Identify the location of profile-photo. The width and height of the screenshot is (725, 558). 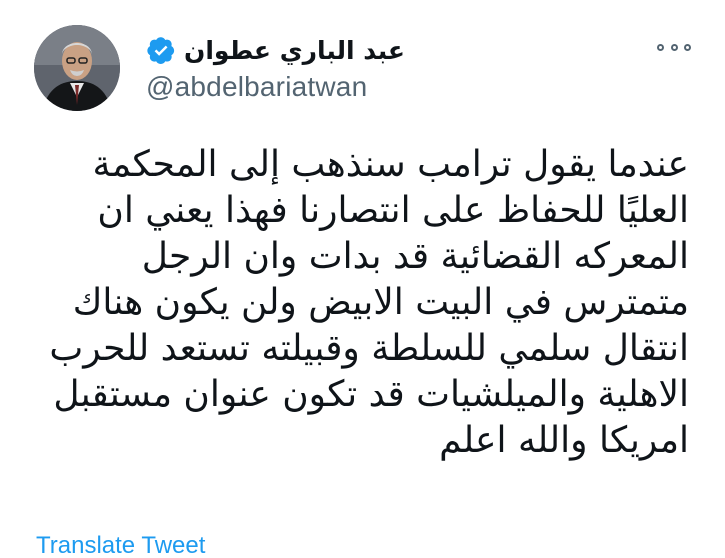
(77, 68).